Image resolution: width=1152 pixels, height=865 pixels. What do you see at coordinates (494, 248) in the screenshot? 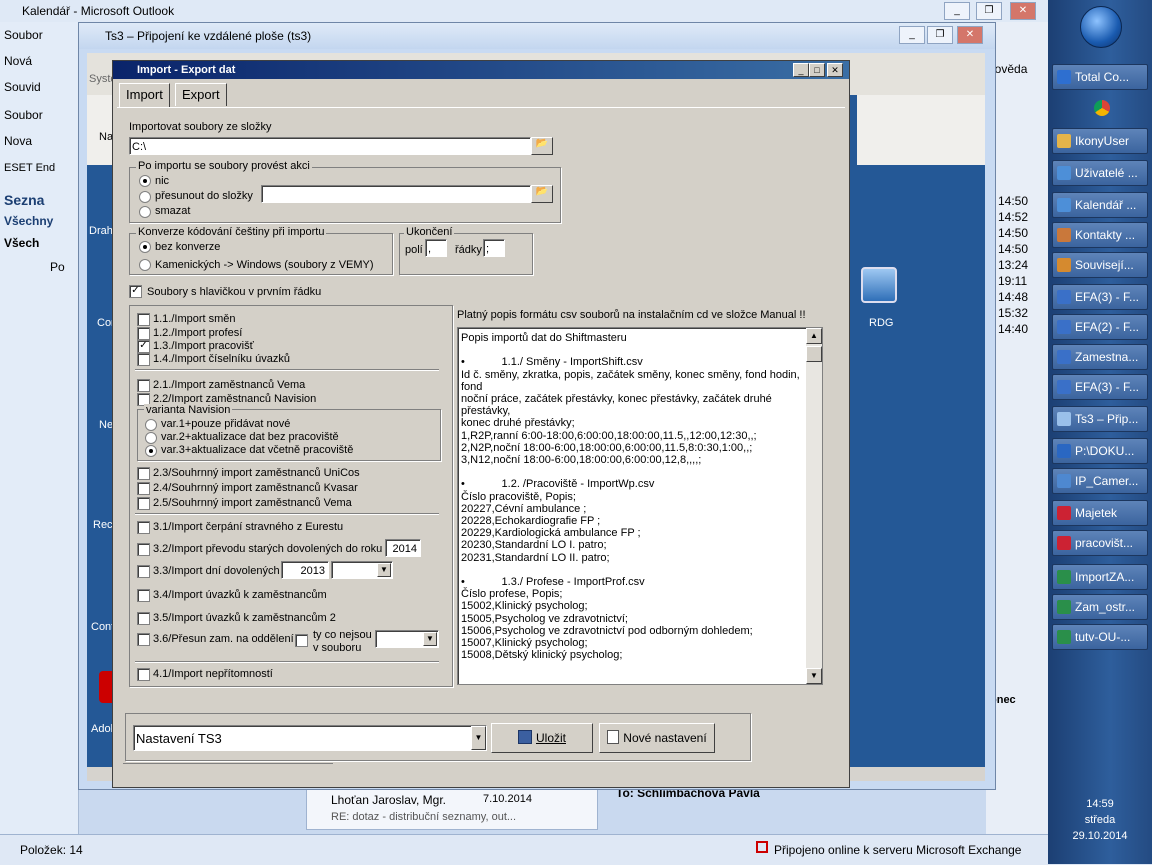
I see `end-rows-input: ;` at bounding box center [494, 248].